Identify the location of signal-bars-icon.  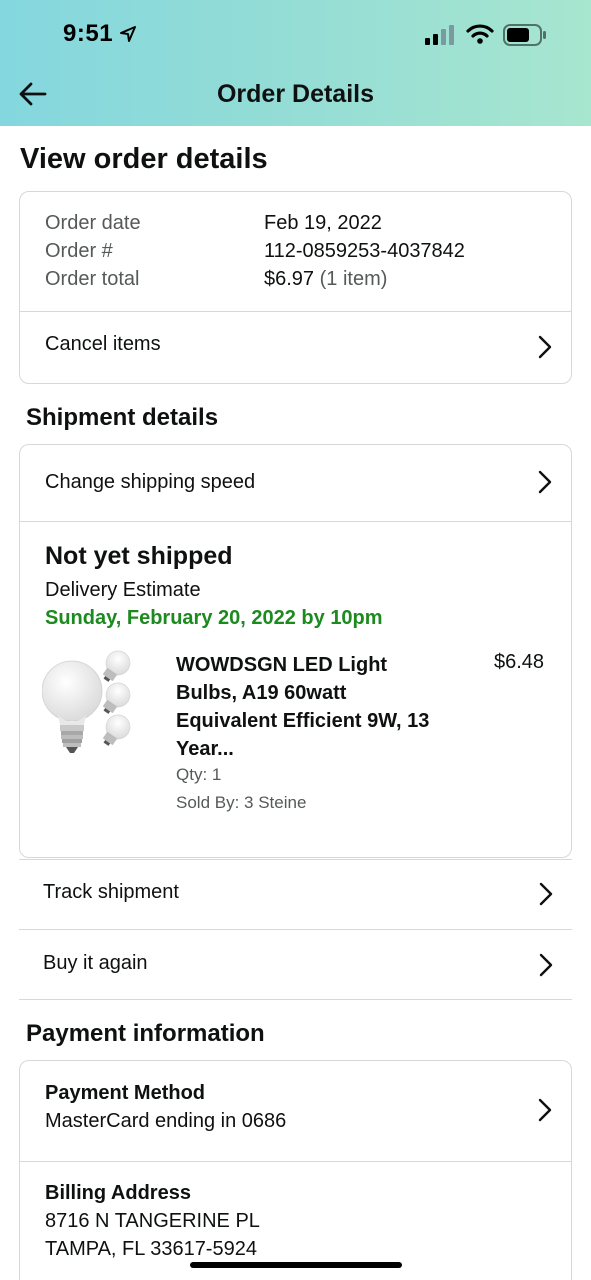
(439, 35).